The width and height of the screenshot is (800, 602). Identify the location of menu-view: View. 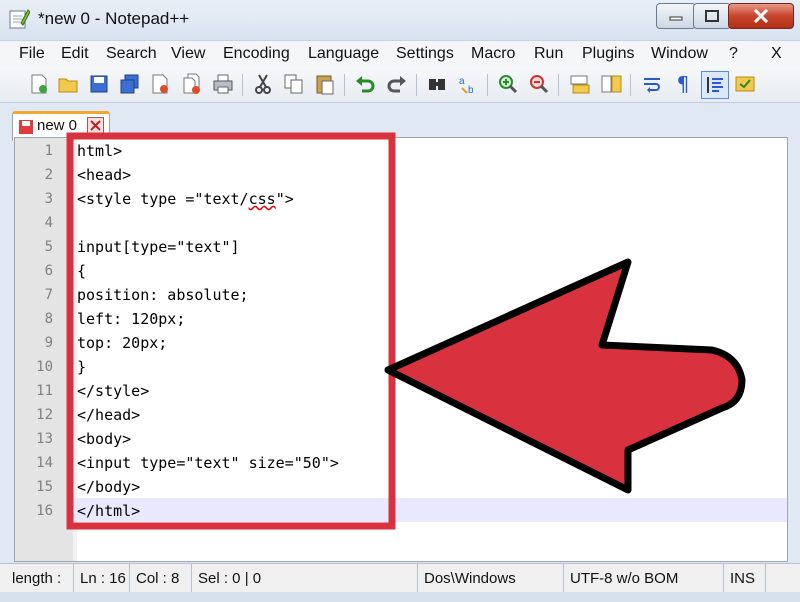
(188, 54).